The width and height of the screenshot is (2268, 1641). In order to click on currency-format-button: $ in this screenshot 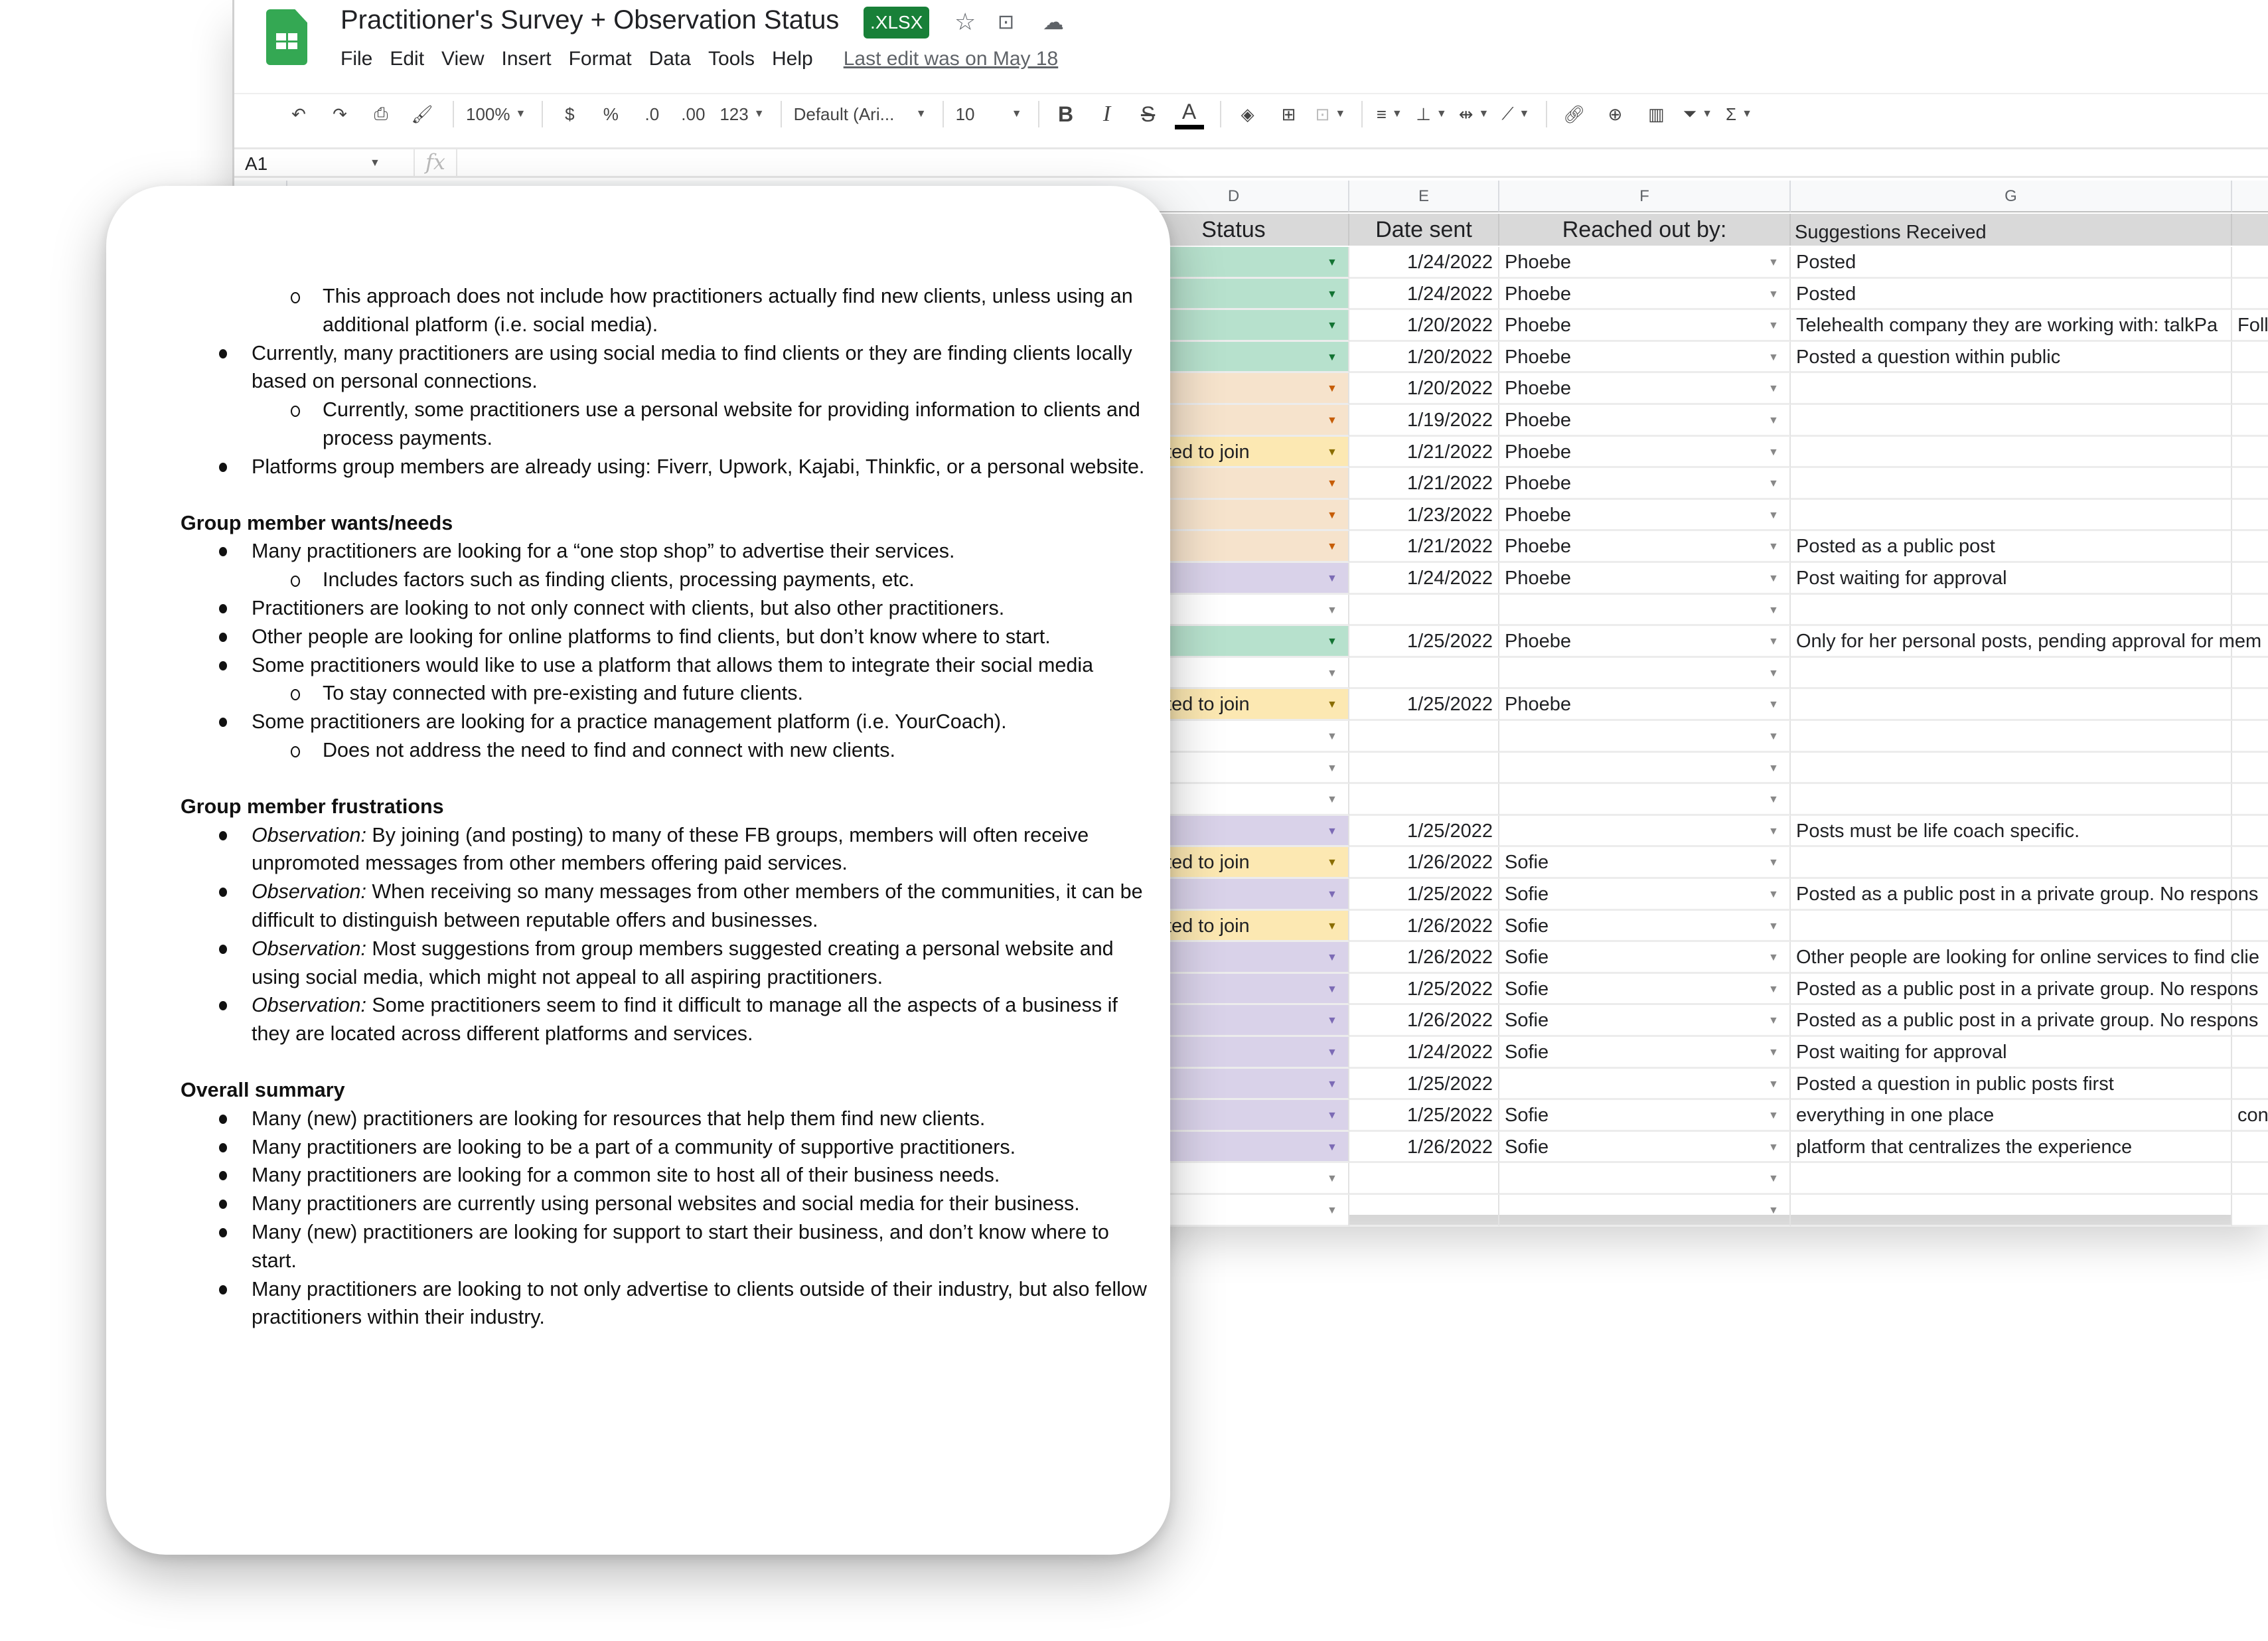, I will do `click(569, 114)`.